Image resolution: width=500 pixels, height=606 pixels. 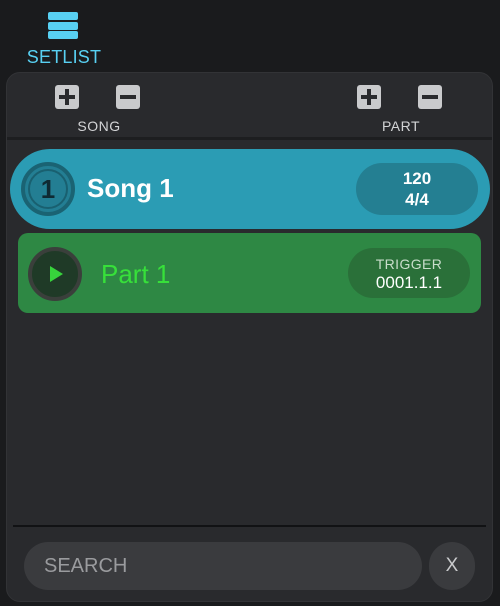 What do you see at coordinates (401, 110) in the screenshot?
I see `part-controls: PART` at bounding box center [401, 110].